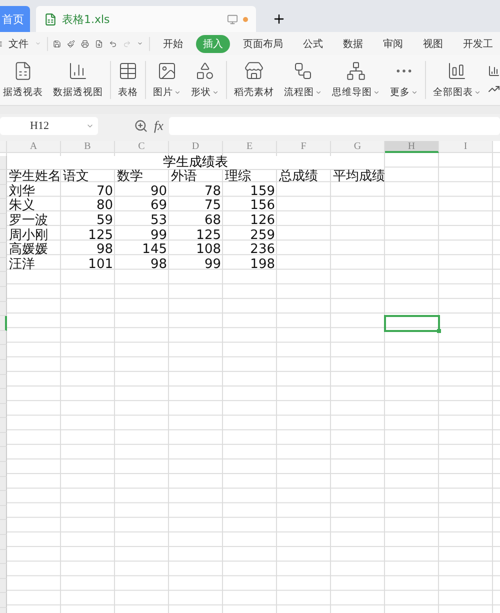 The width and height of the screenshot is (500, 613). Describe the element at coordinates (163, 92) in the screenshot. I see `ribbon-button: 图片` at that location.